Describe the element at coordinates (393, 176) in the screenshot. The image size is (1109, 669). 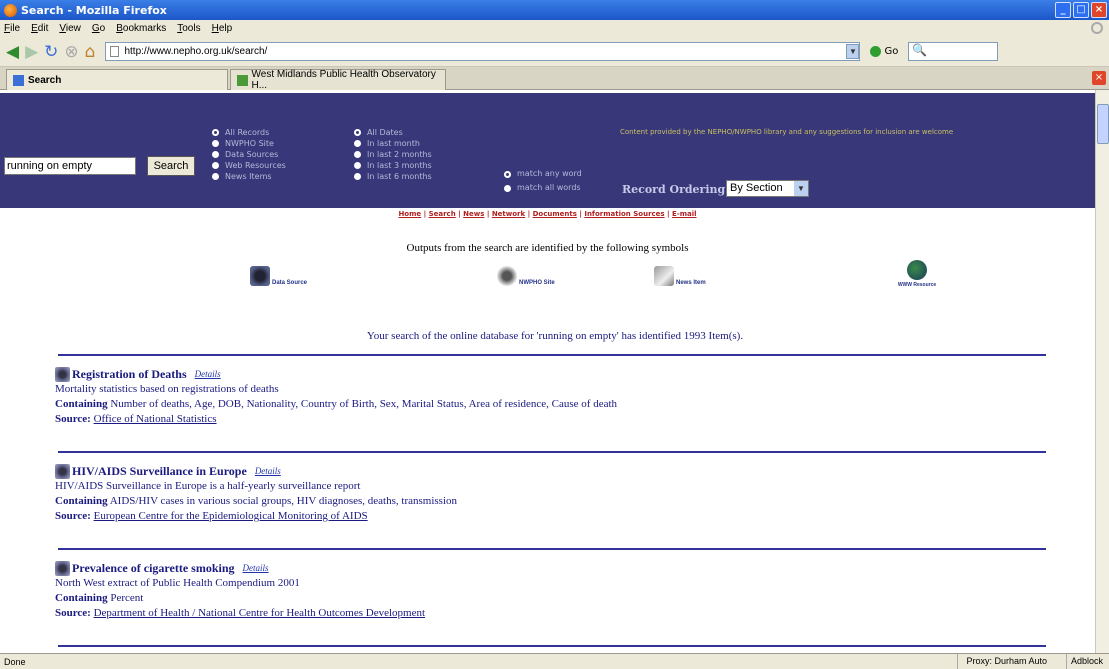
I see `date-range-option: In last 6 months` at that location.